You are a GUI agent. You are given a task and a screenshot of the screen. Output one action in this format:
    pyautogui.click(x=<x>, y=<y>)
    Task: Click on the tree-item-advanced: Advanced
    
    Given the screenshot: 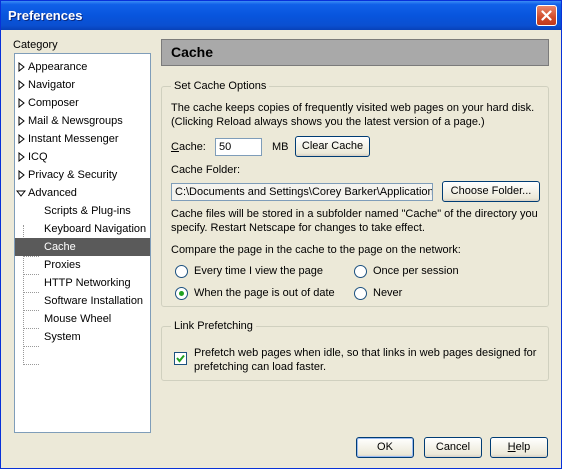 What is the action you would take?
    pyautogui.click(x=82, y=193)
    